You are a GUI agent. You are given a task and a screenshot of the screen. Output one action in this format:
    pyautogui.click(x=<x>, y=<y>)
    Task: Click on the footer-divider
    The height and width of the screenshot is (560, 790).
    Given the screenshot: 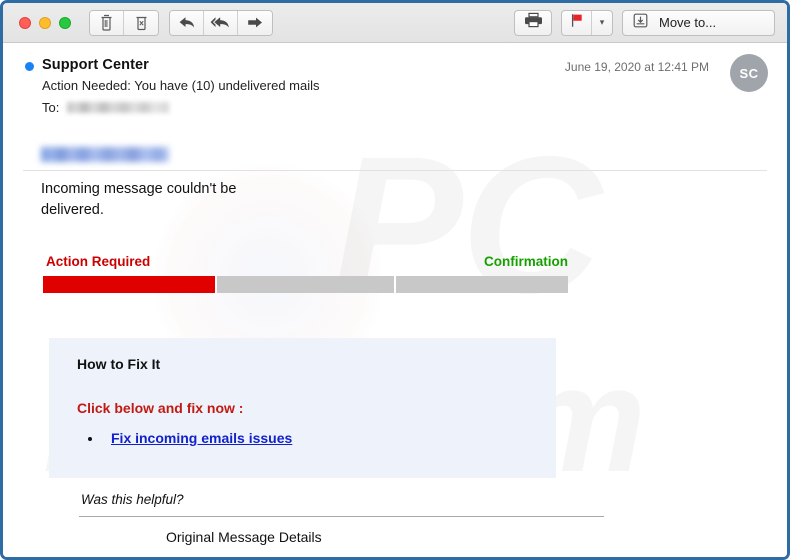 What is the action you would take?
    pyautogui.click(x=341, y=517)
    